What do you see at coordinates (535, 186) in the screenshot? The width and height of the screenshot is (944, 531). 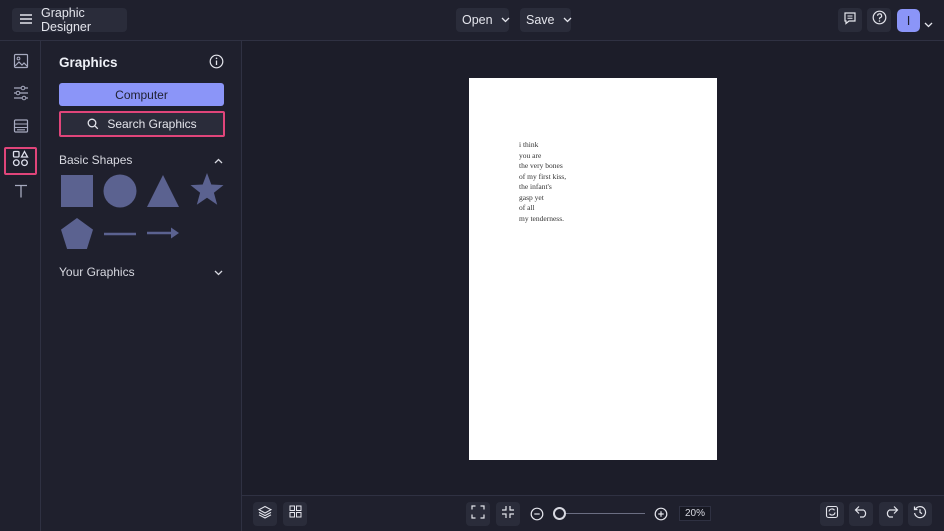 I see `poem-line: the infant's` at bounding box center [535, 186].